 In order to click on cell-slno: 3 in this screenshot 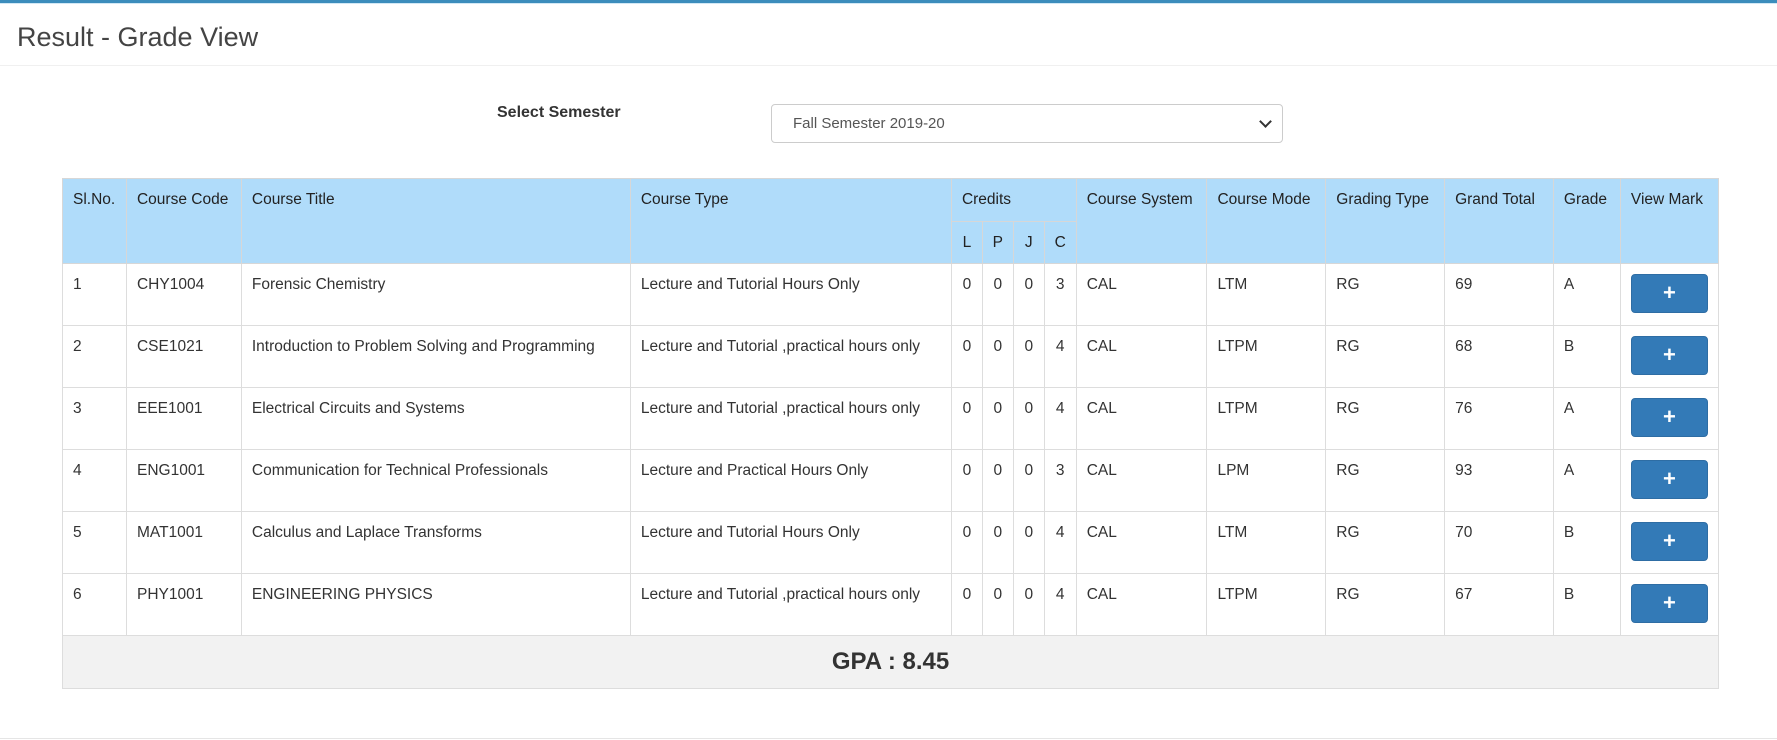, I will do `click(94, 418)`.